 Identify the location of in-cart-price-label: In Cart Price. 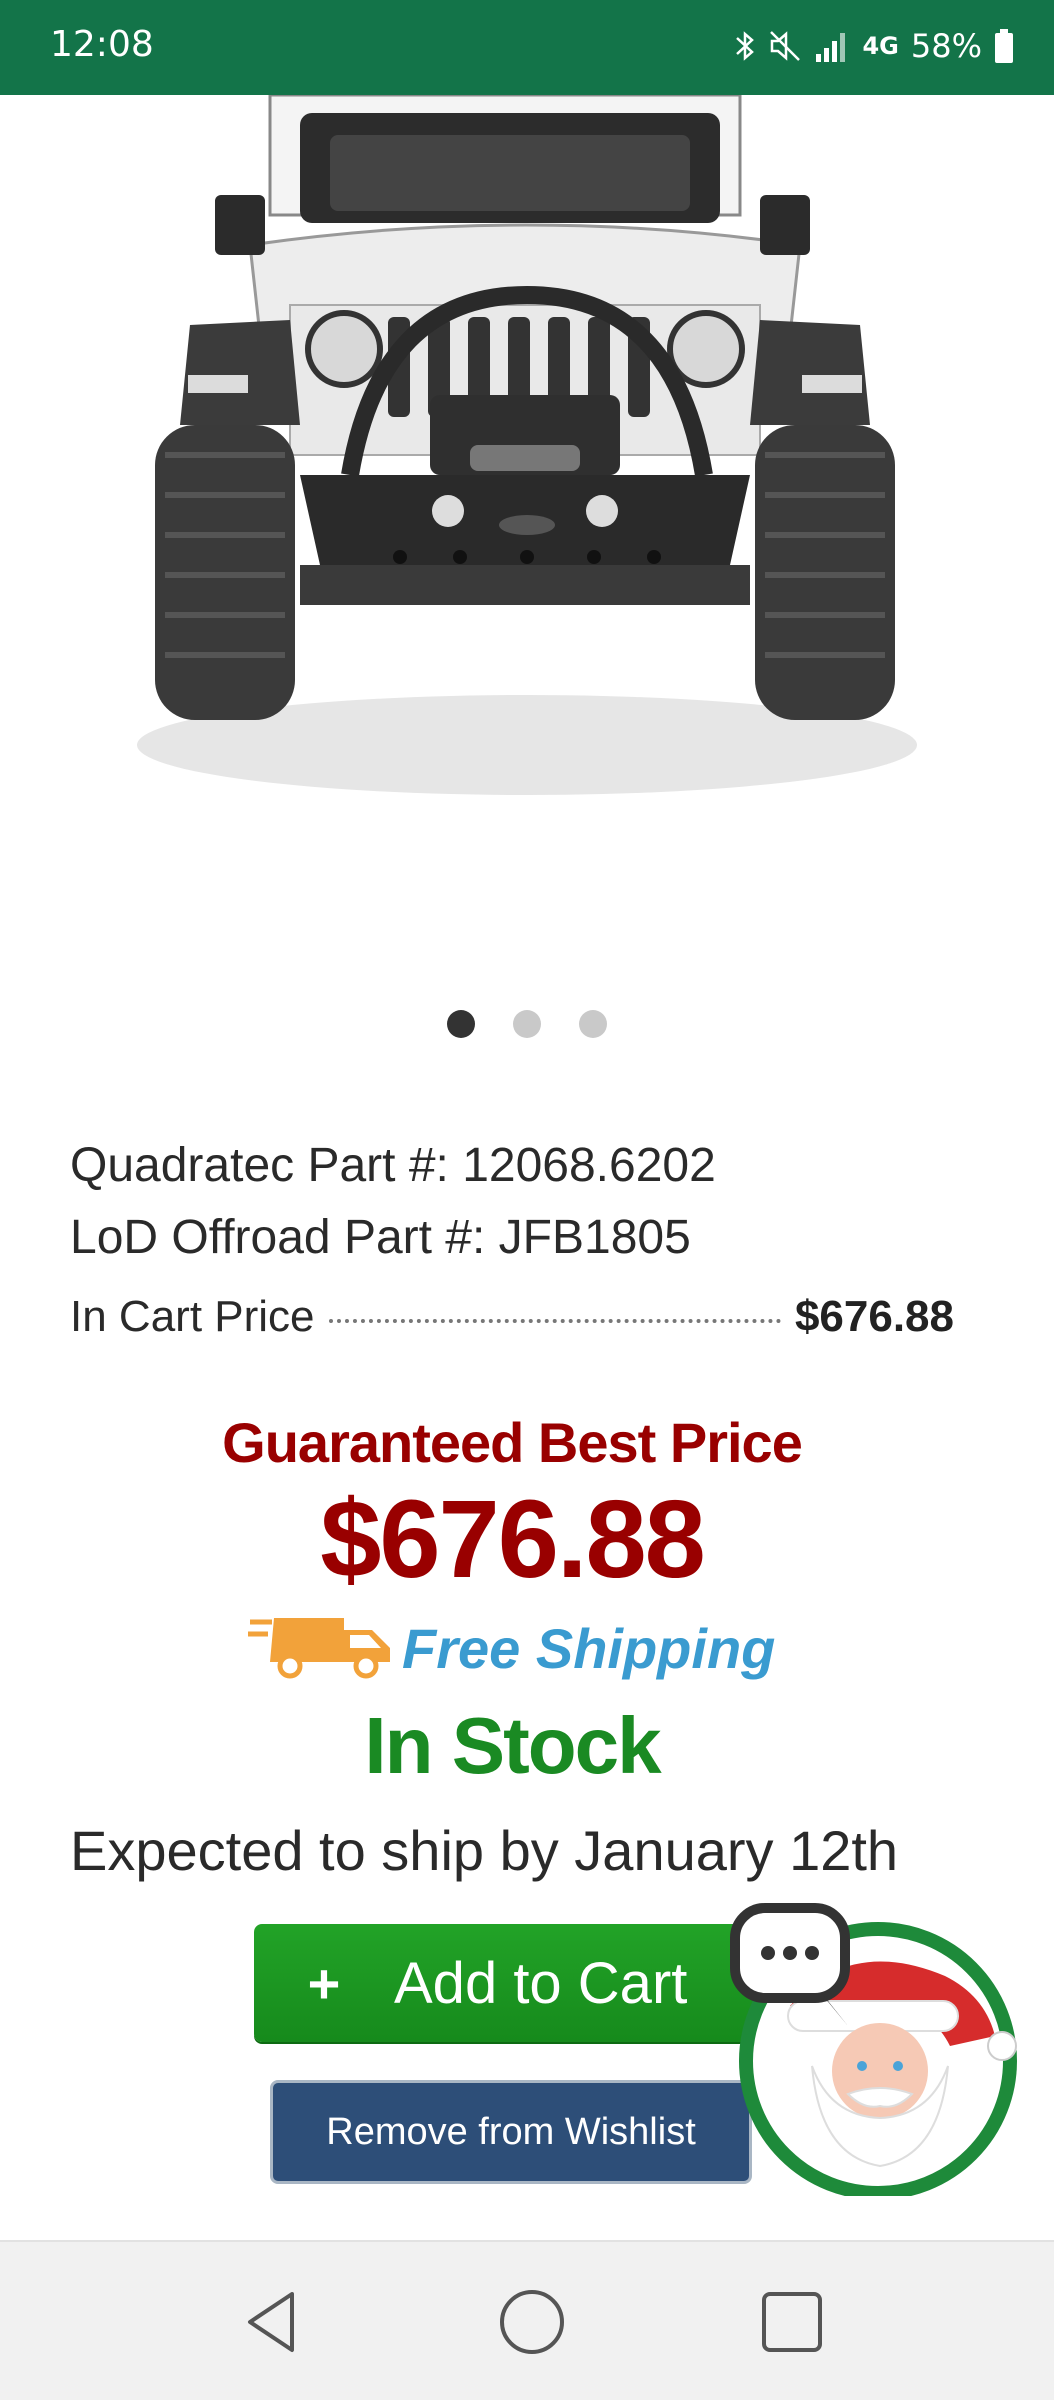
(192, 1316).